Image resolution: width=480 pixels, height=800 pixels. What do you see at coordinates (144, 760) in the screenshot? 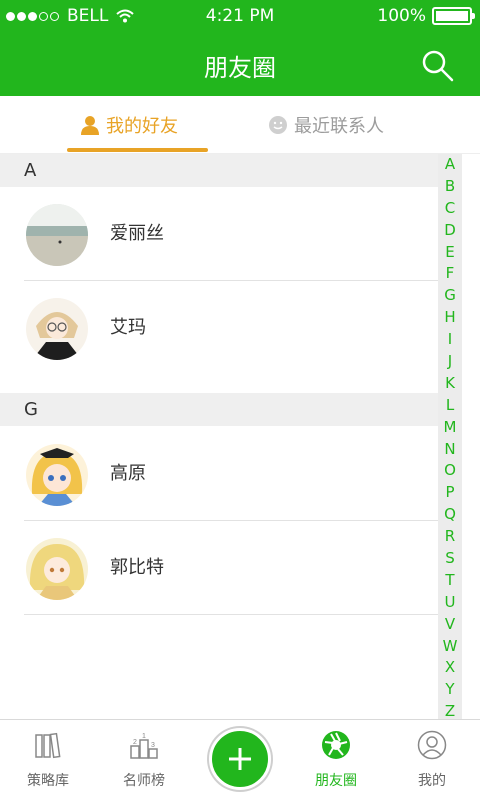
I see `nav-item-ranking: 1 2 3 名师榜` at bounding box center [144, 760].